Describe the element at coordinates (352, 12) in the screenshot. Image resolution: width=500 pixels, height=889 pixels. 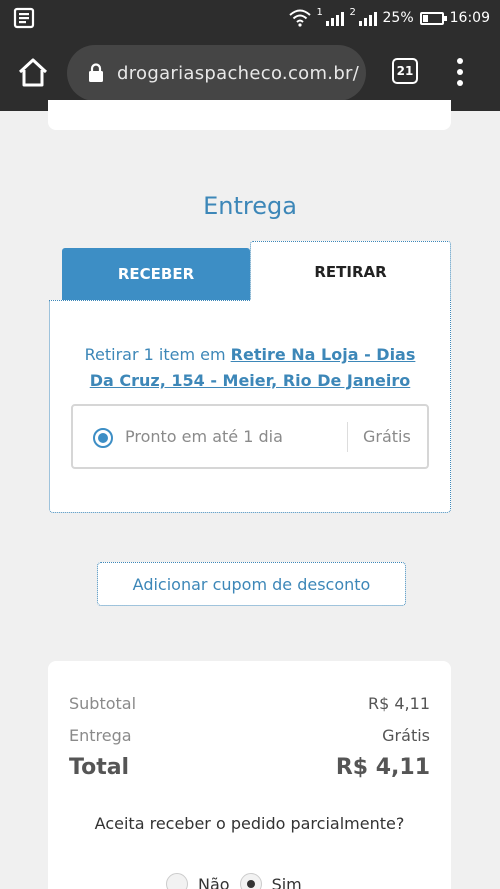
I see `sim2-label: 2` at that location.